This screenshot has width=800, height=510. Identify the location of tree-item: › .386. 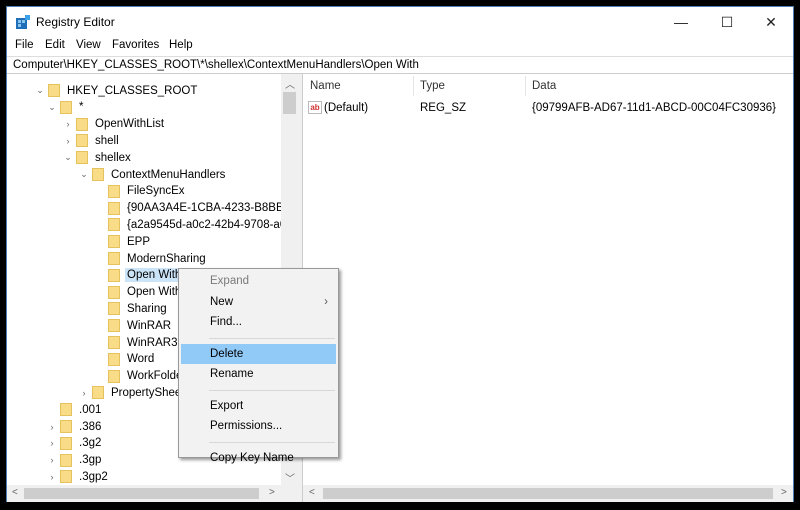
(75, 426).